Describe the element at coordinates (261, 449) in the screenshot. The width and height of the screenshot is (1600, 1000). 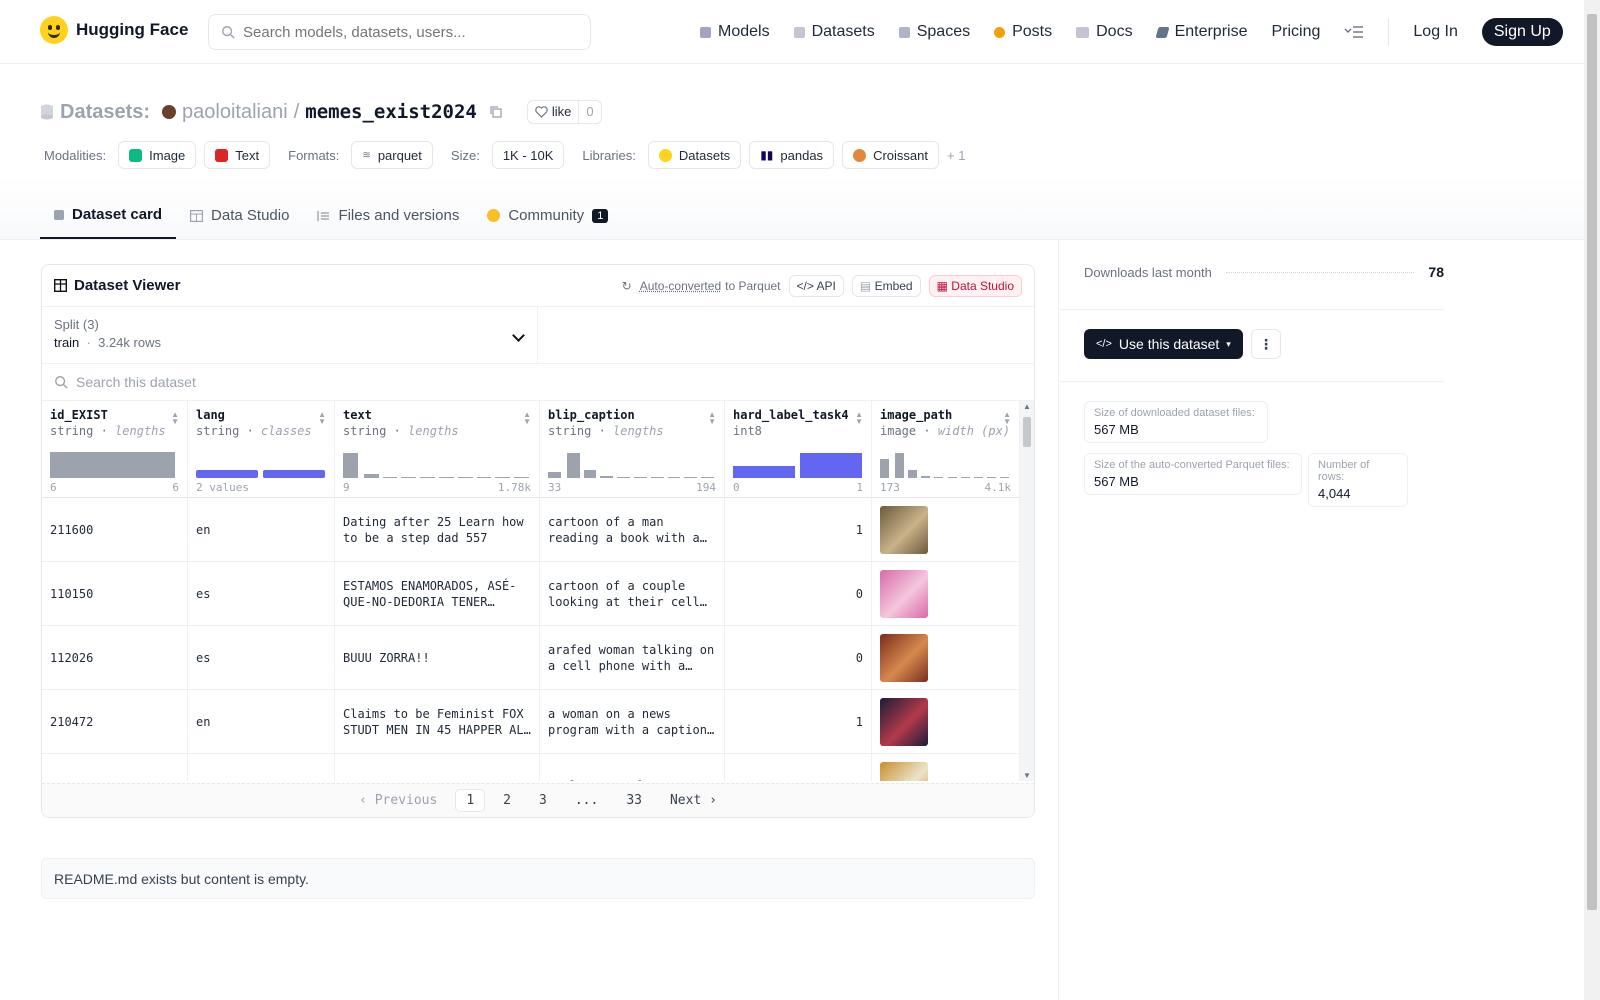
I see `column-header-lang: lang string · classes ▲ ▼ 2 values` at that location.